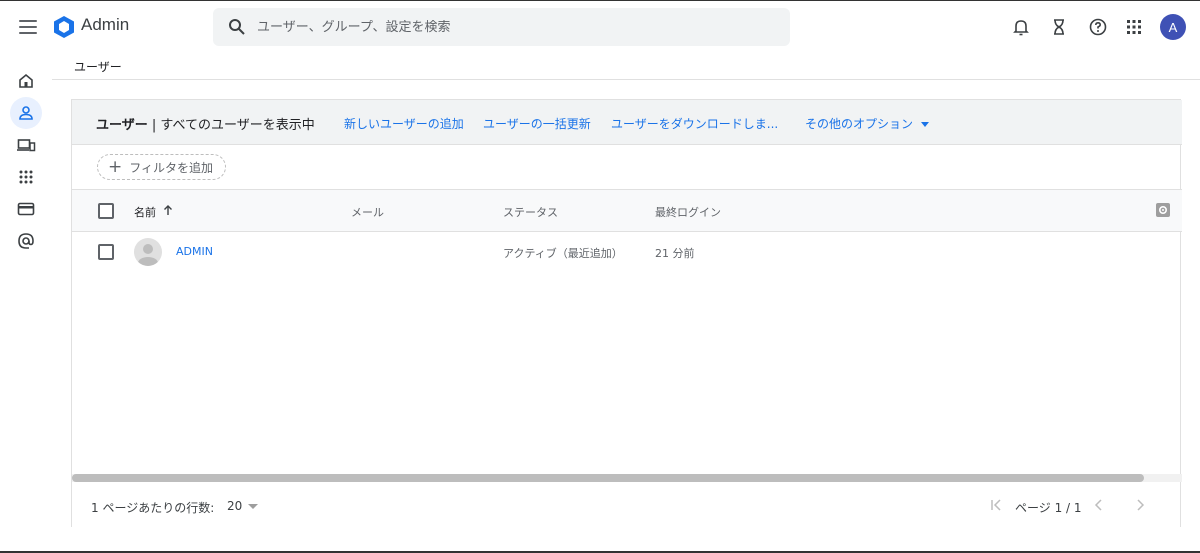 The width and height of the screenshot is (1200, 553). I want to click on apps-icon, so click(26, 177).